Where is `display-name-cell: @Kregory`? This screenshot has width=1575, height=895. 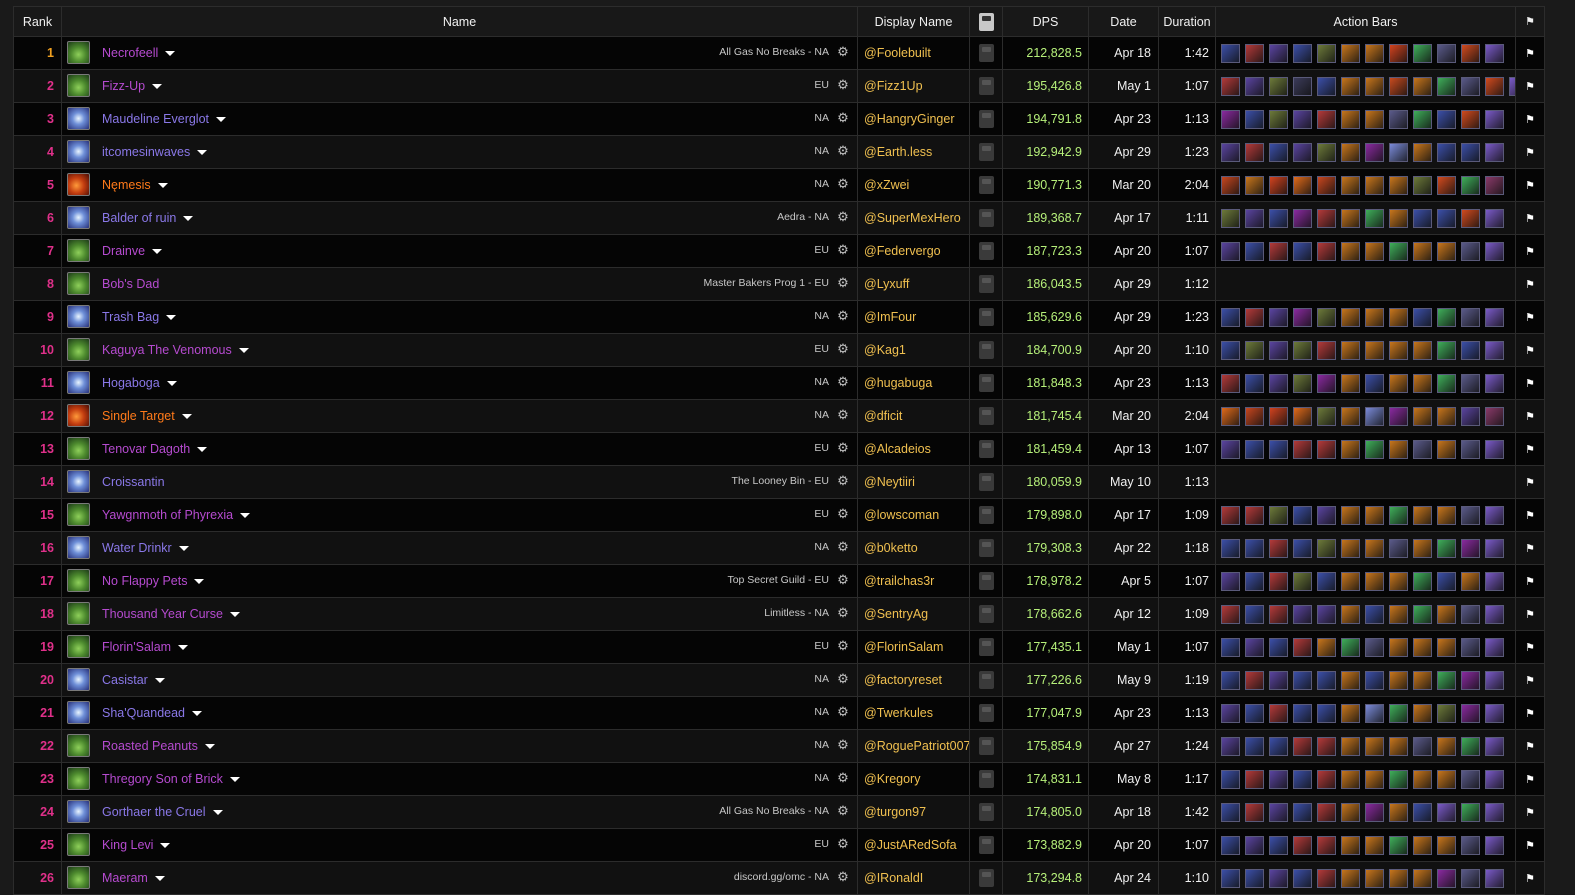
display-name-cell: @Kregory is located at coordinates (913, 779).